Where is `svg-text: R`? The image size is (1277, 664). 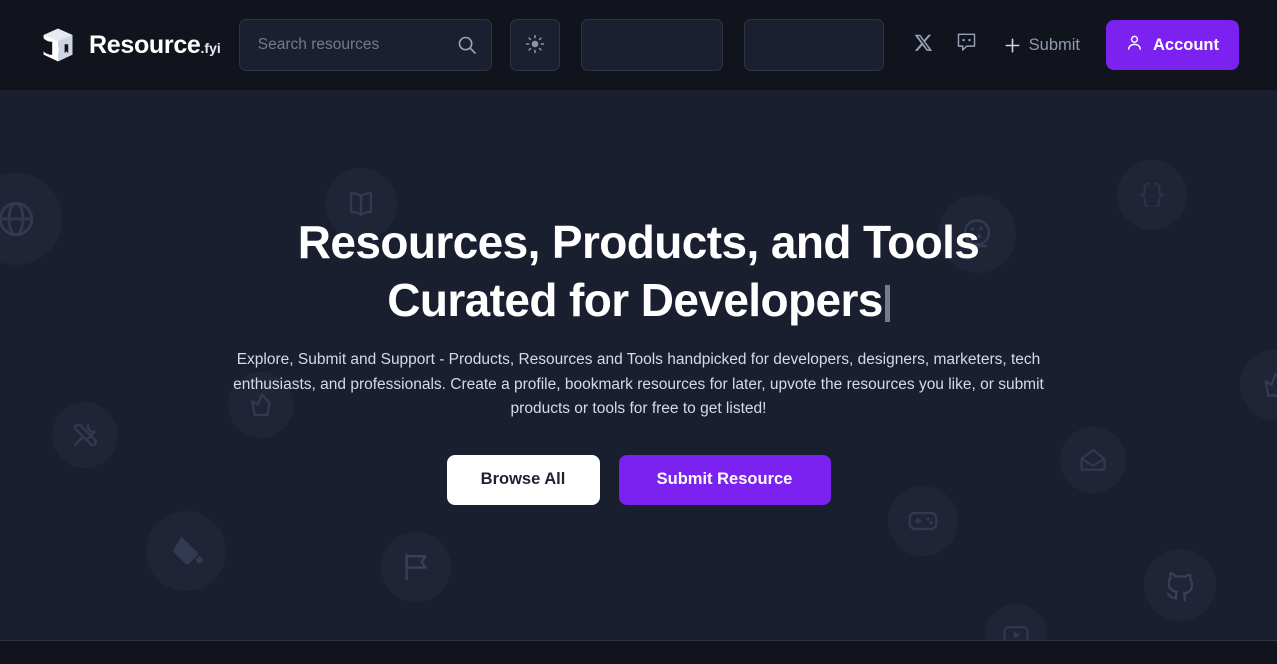 svg-text: R is located at coordinates (56, 50).